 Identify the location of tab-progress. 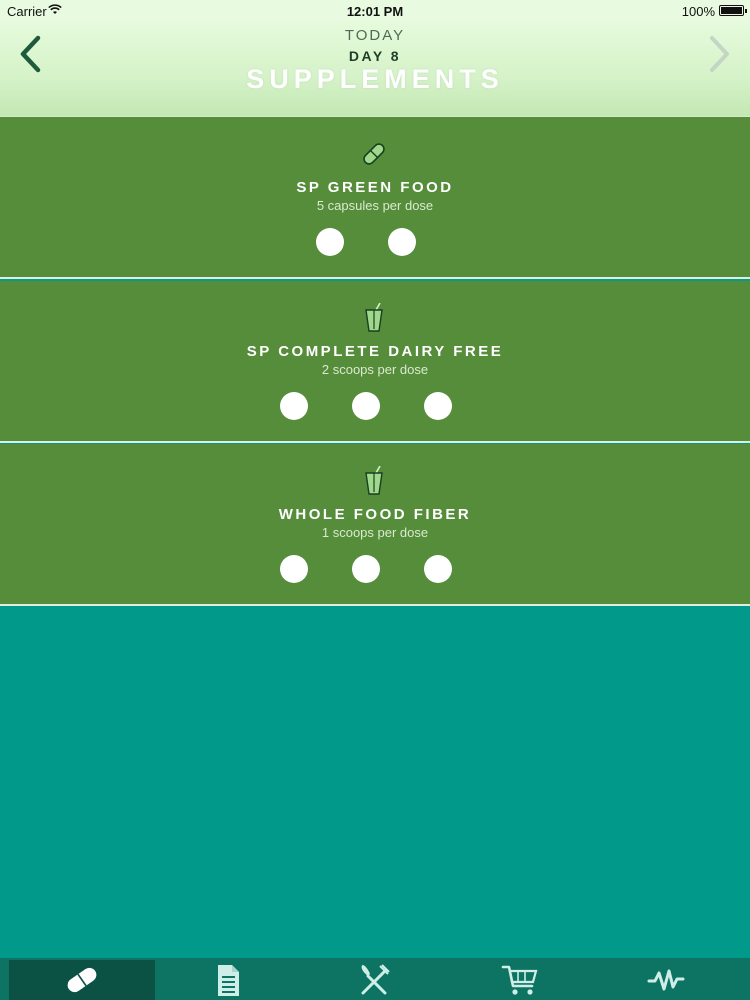
(666, 980).